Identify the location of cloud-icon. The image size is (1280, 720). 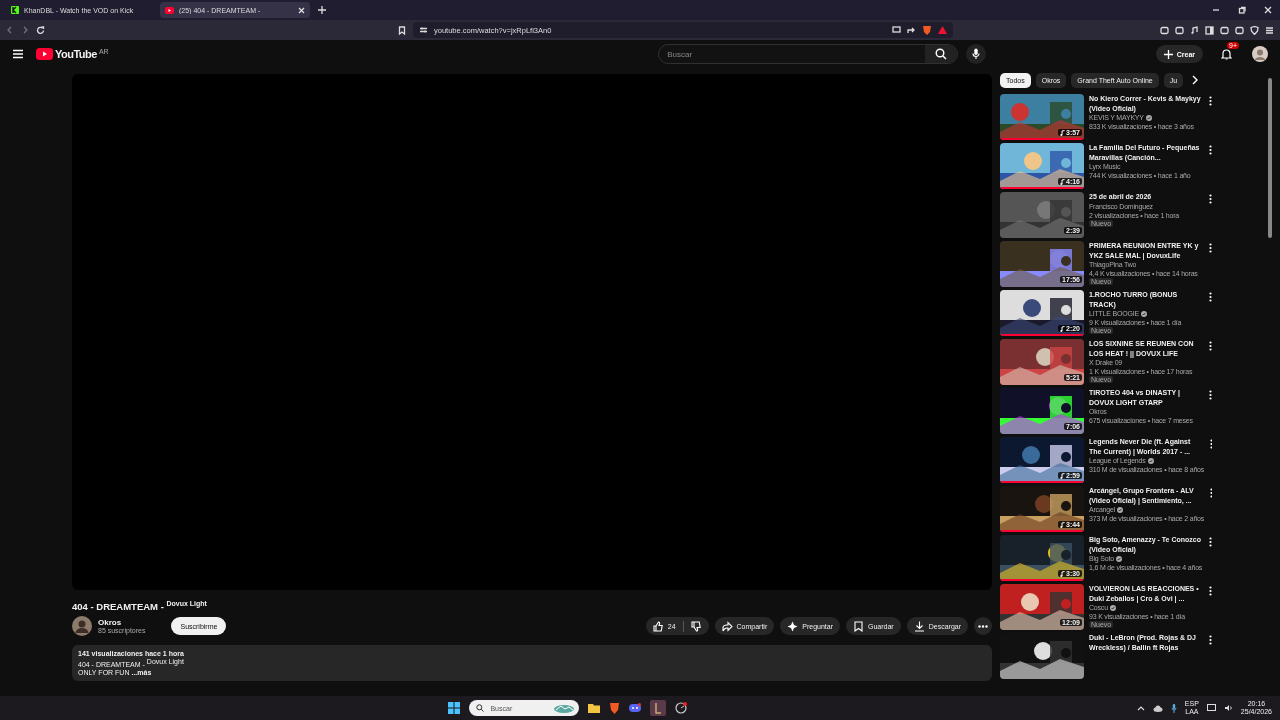
(1157, 708).